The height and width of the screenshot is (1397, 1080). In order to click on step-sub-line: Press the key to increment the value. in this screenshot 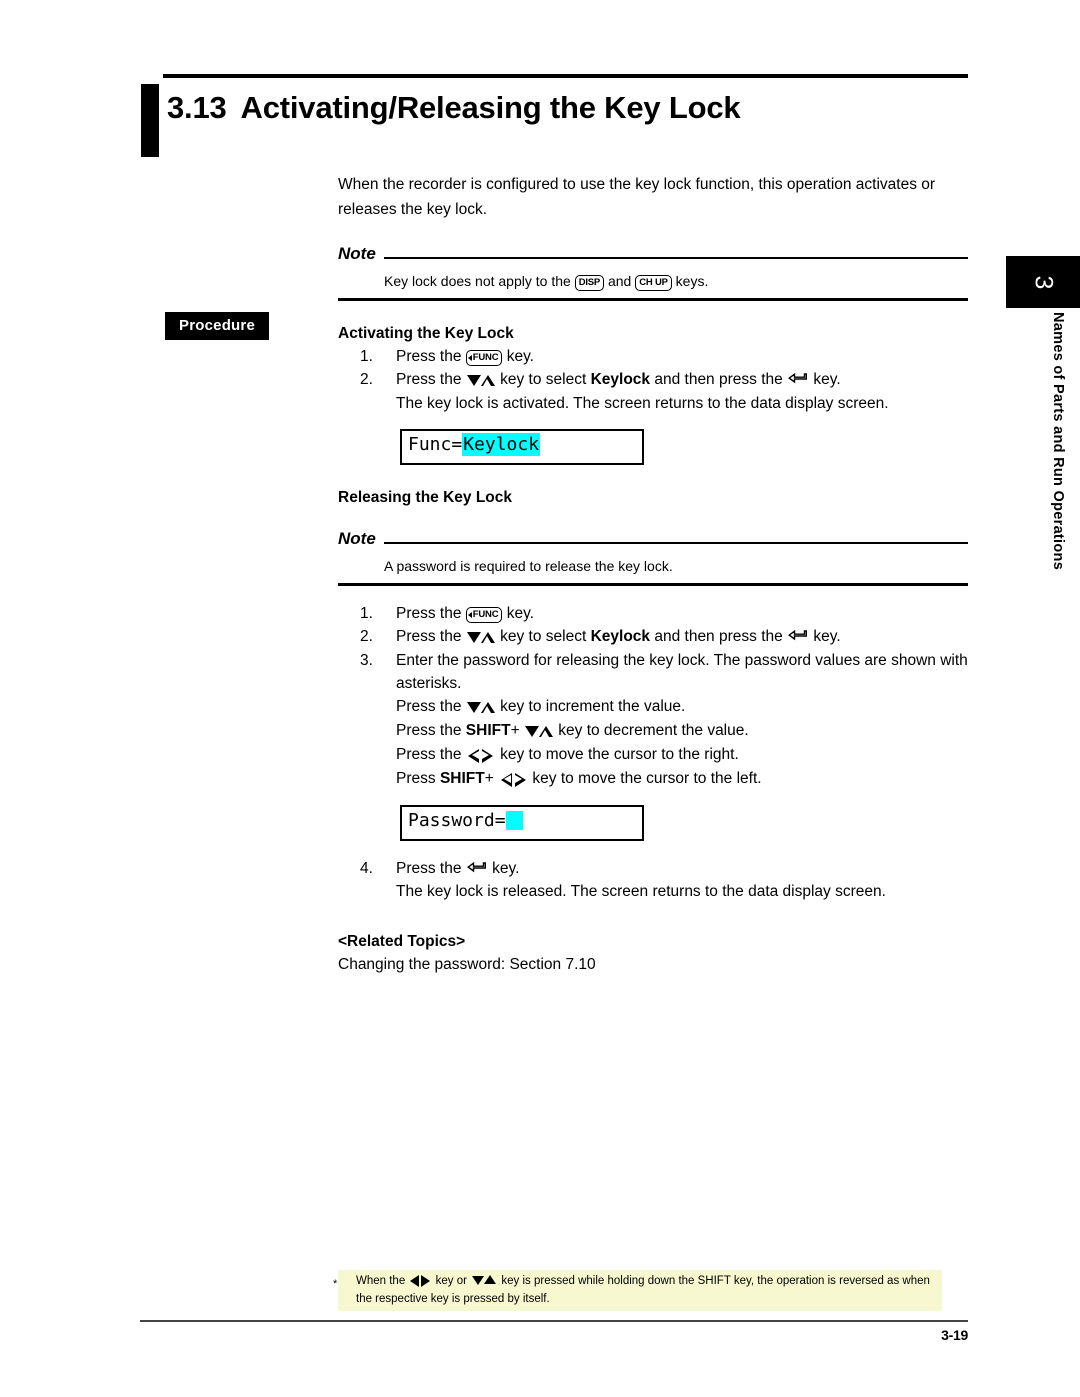, I will do `click(653, 707)`.